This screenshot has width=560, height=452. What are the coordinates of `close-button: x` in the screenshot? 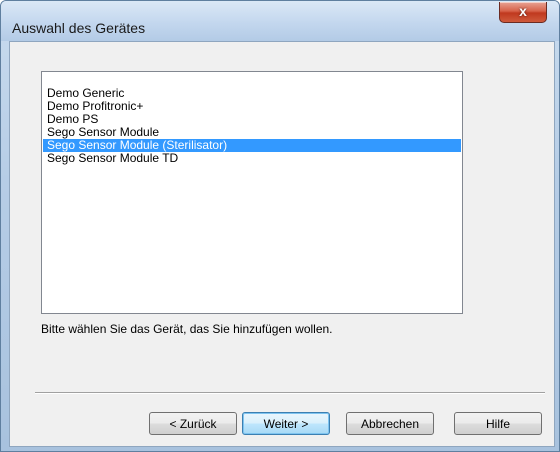 It's located at (523, 12).